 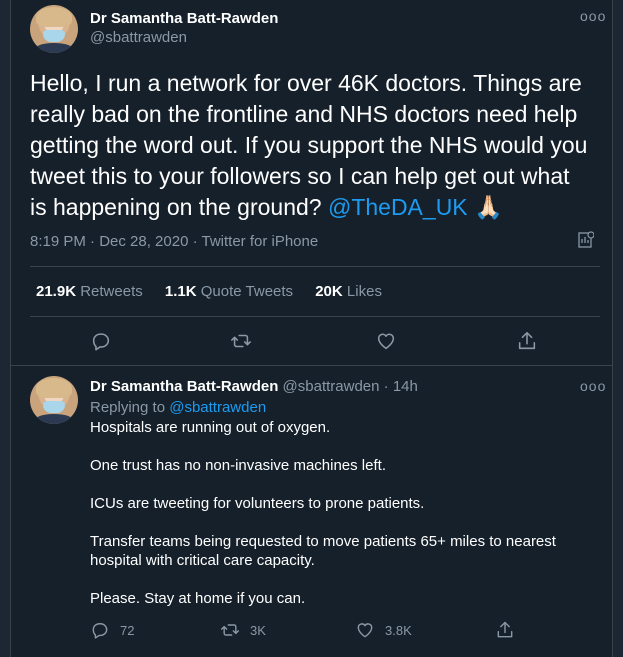 I want to click on reply-author-avatar, so click(x=54, y=400).